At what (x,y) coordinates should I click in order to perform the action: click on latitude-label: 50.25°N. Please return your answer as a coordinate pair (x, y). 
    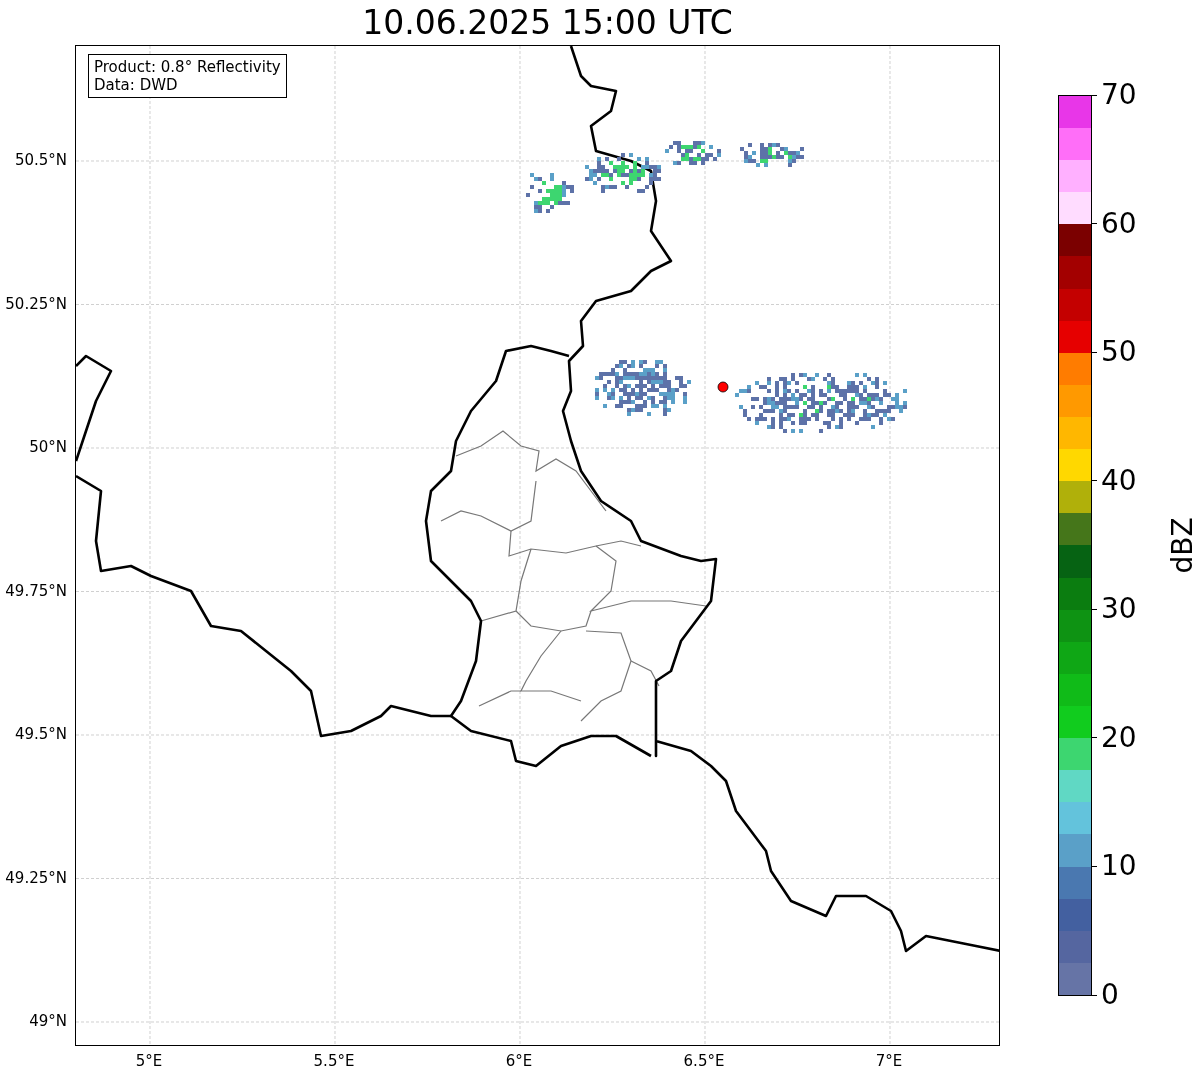
    Looking at the image, I should click on (36, 303).